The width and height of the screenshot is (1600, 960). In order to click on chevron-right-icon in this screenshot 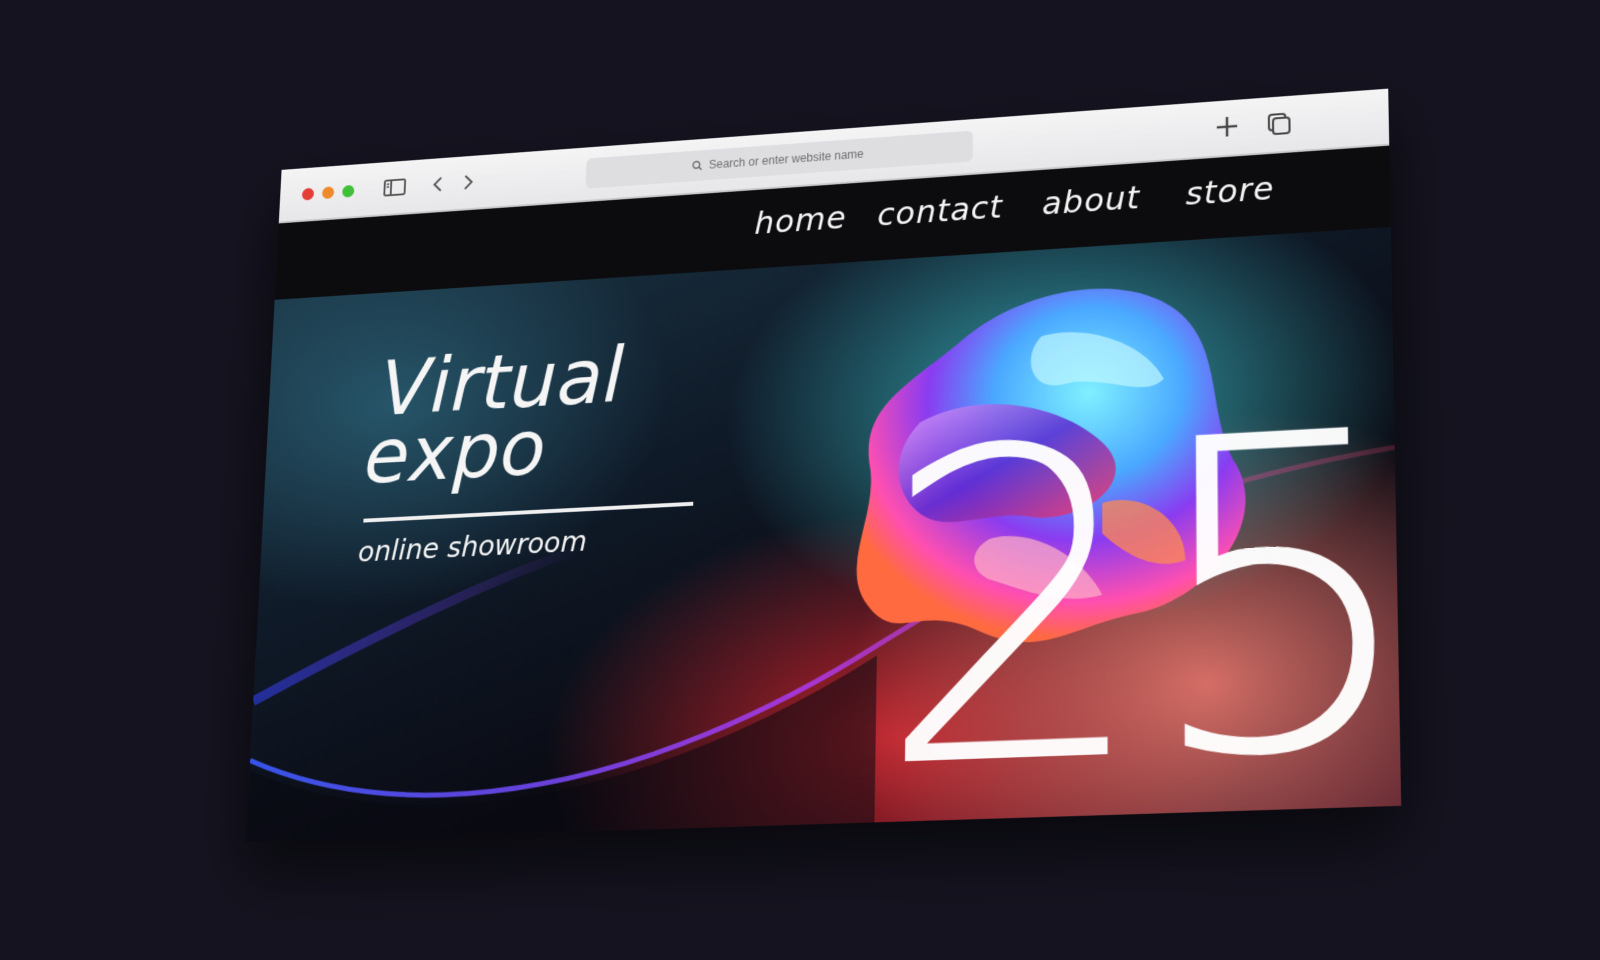, I will do `click(468, 182)`.